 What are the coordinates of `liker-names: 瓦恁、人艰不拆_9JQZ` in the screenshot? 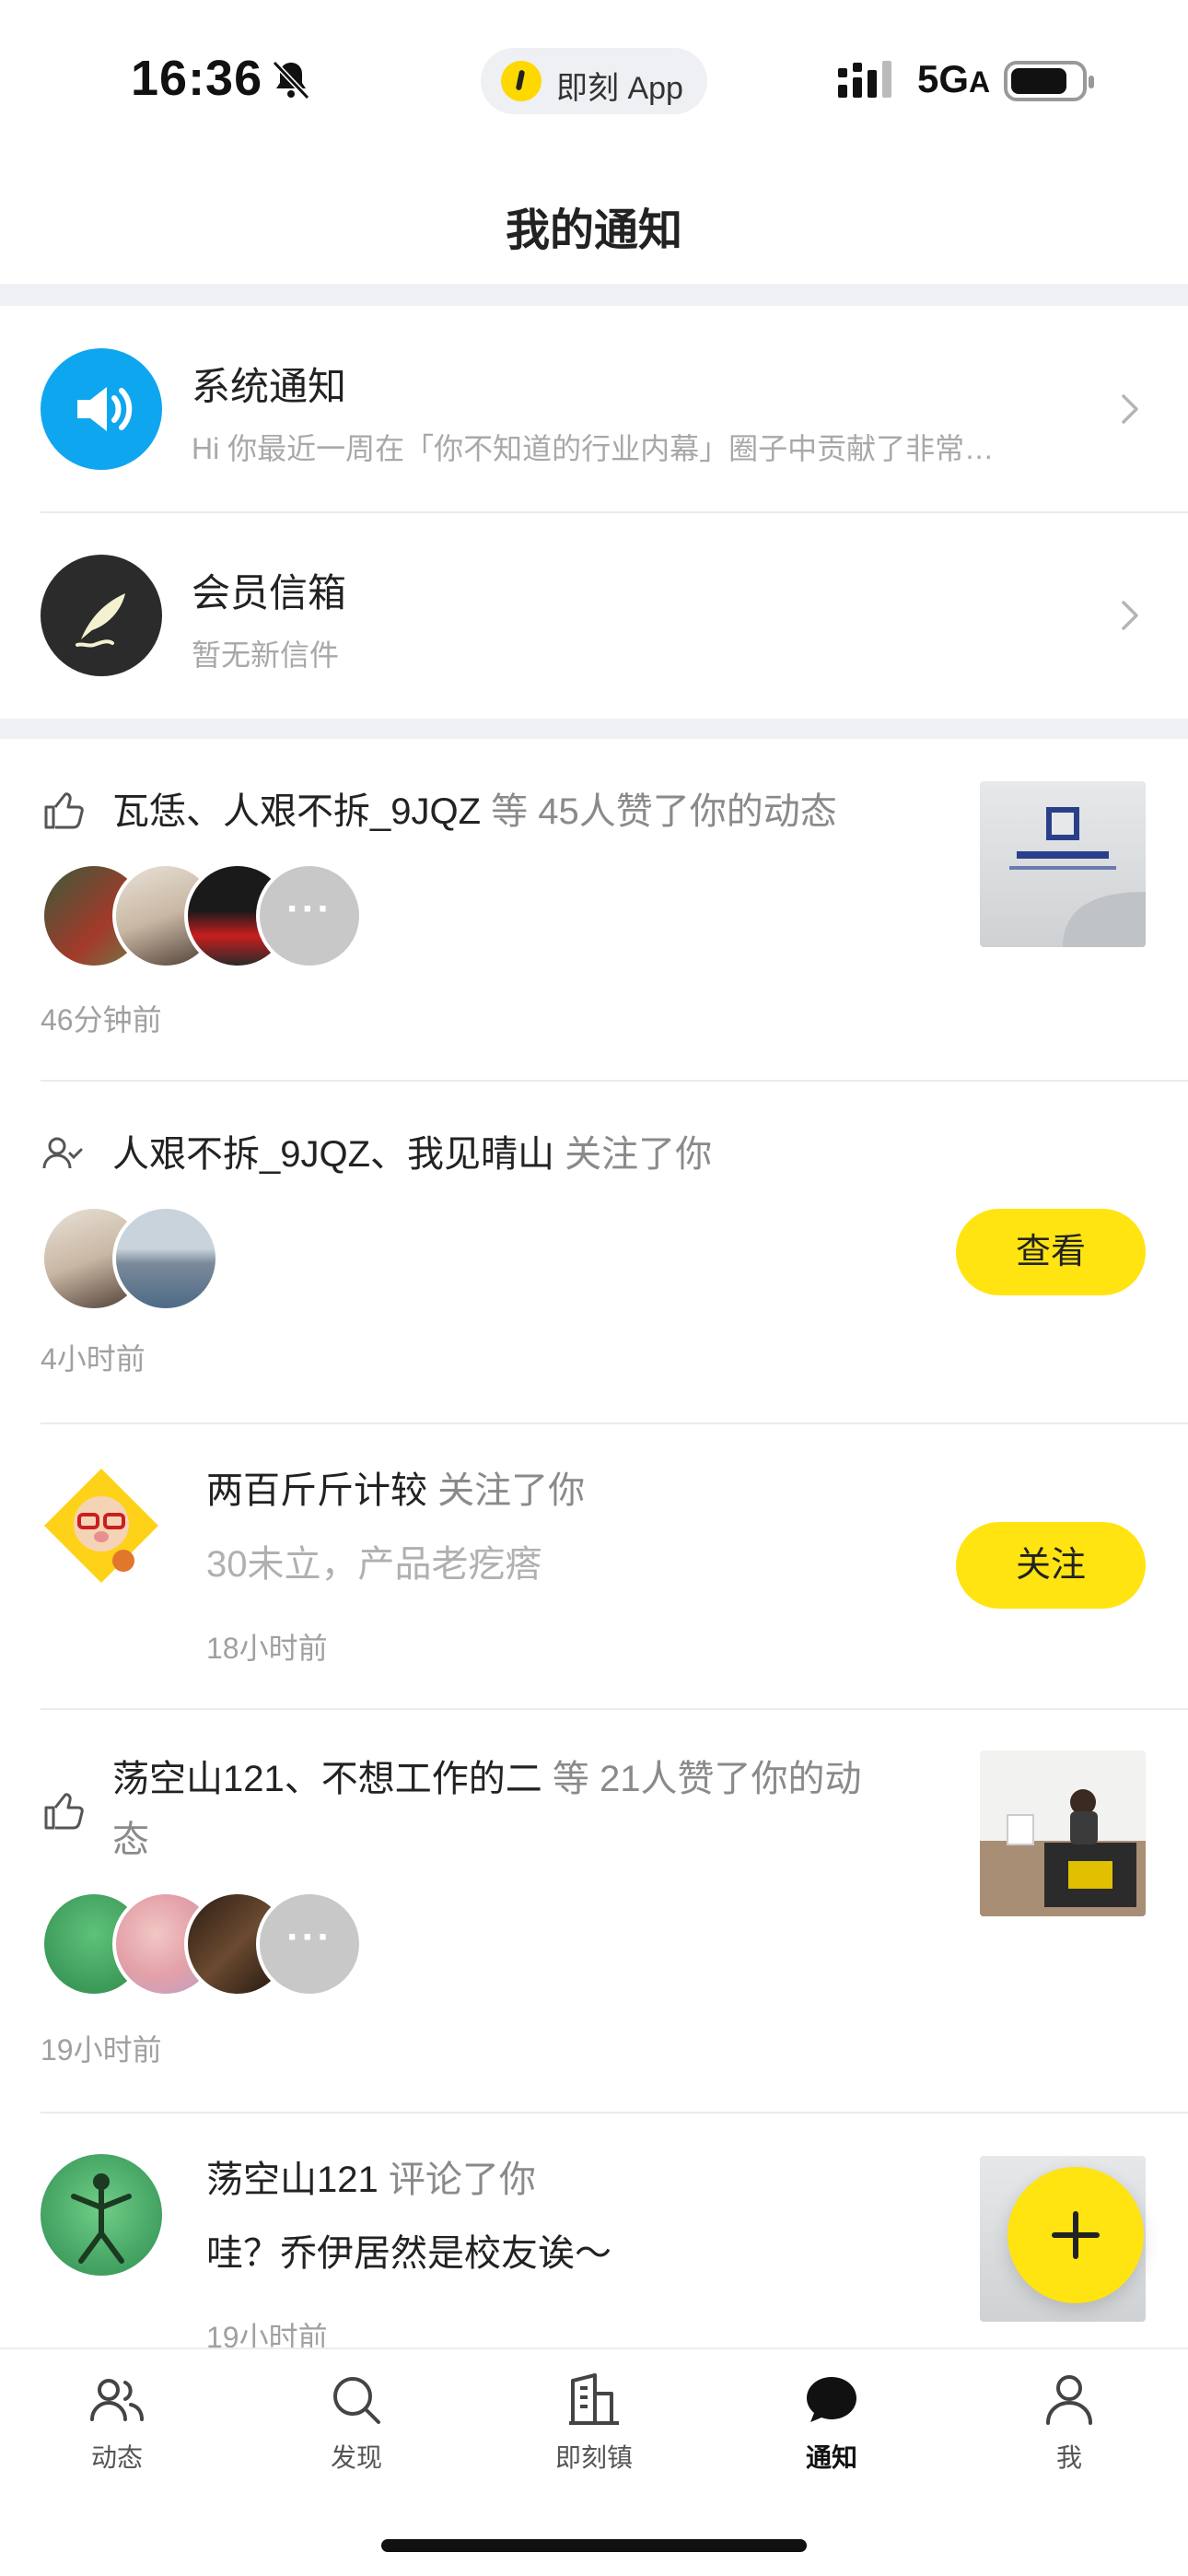 It's located at (296, 811).